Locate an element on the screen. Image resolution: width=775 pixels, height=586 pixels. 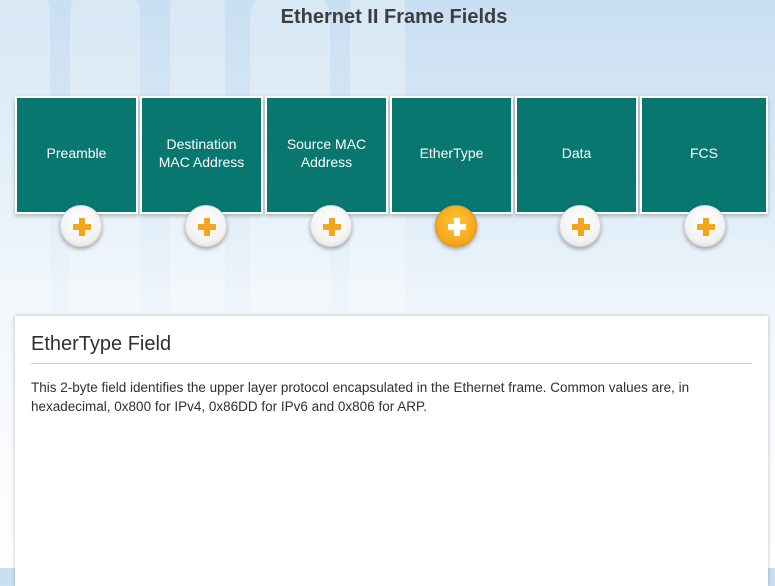
field-ethertype: EtherType is located at coordinates (451, 155).